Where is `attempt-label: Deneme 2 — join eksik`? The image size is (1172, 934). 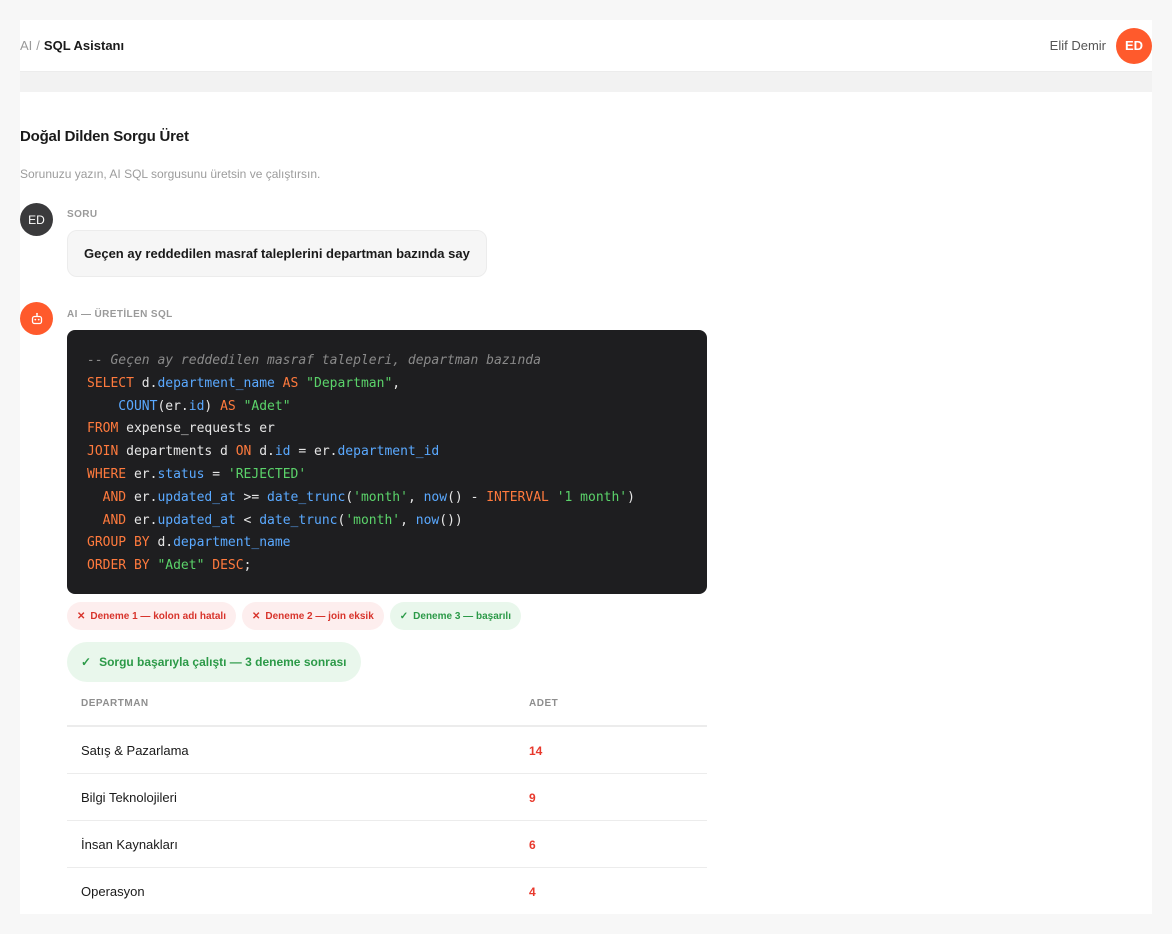 attempt-label: Deneme 2 — join eksik is located at coordinates (319, 616).